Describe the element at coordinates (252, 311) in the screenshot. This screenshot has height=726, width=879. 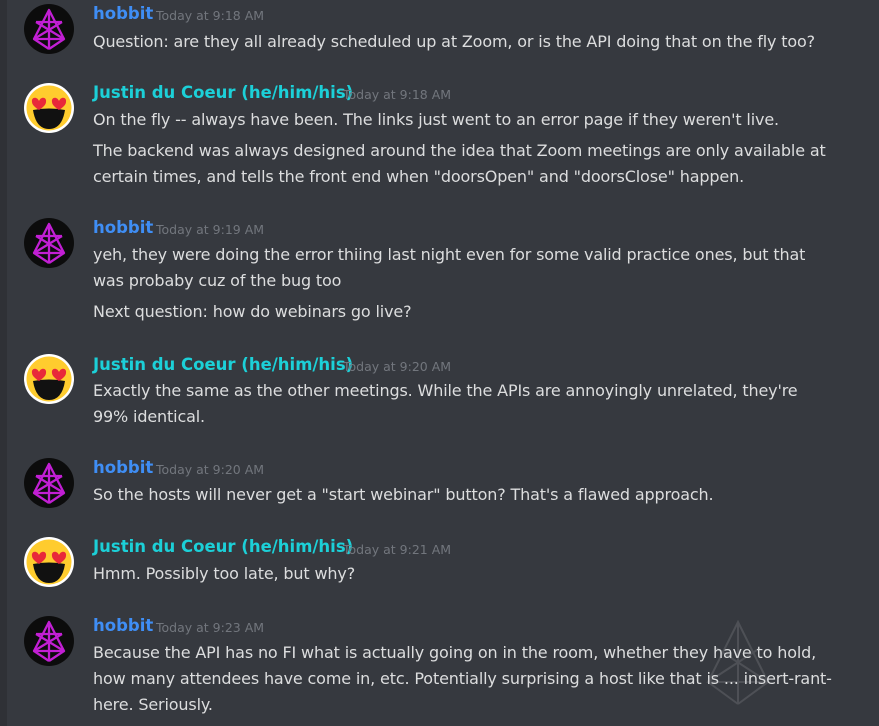
I see `message-text: Next question: how do webinars go live?` at that location.